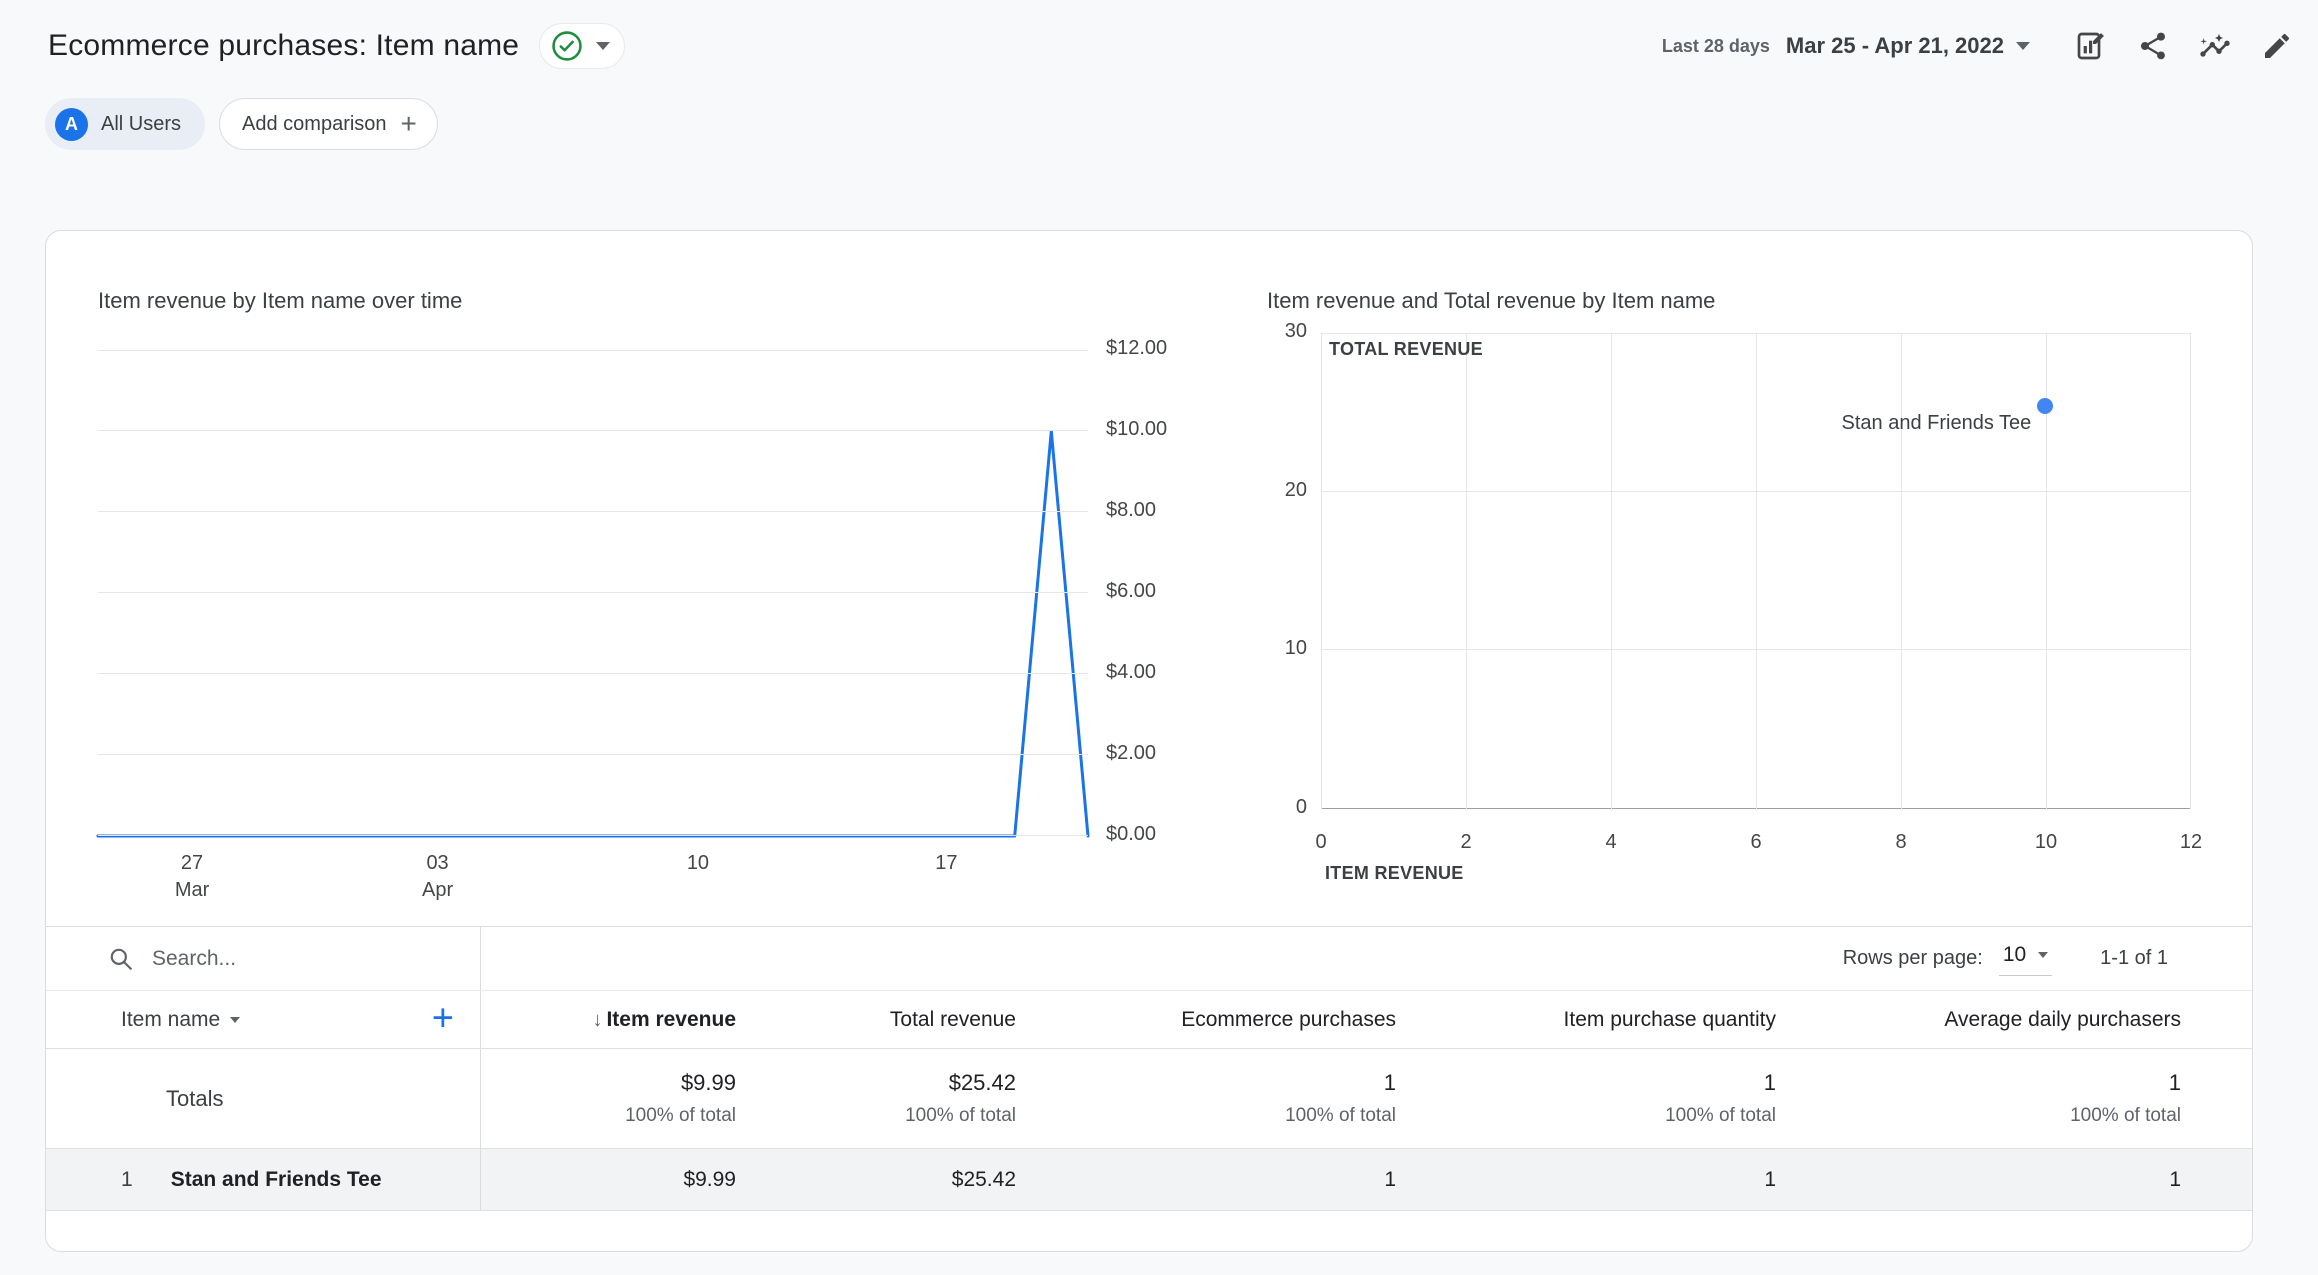 The image size is (2318, 1275). I want to click on customize-report-icon, so click(2091, 46).